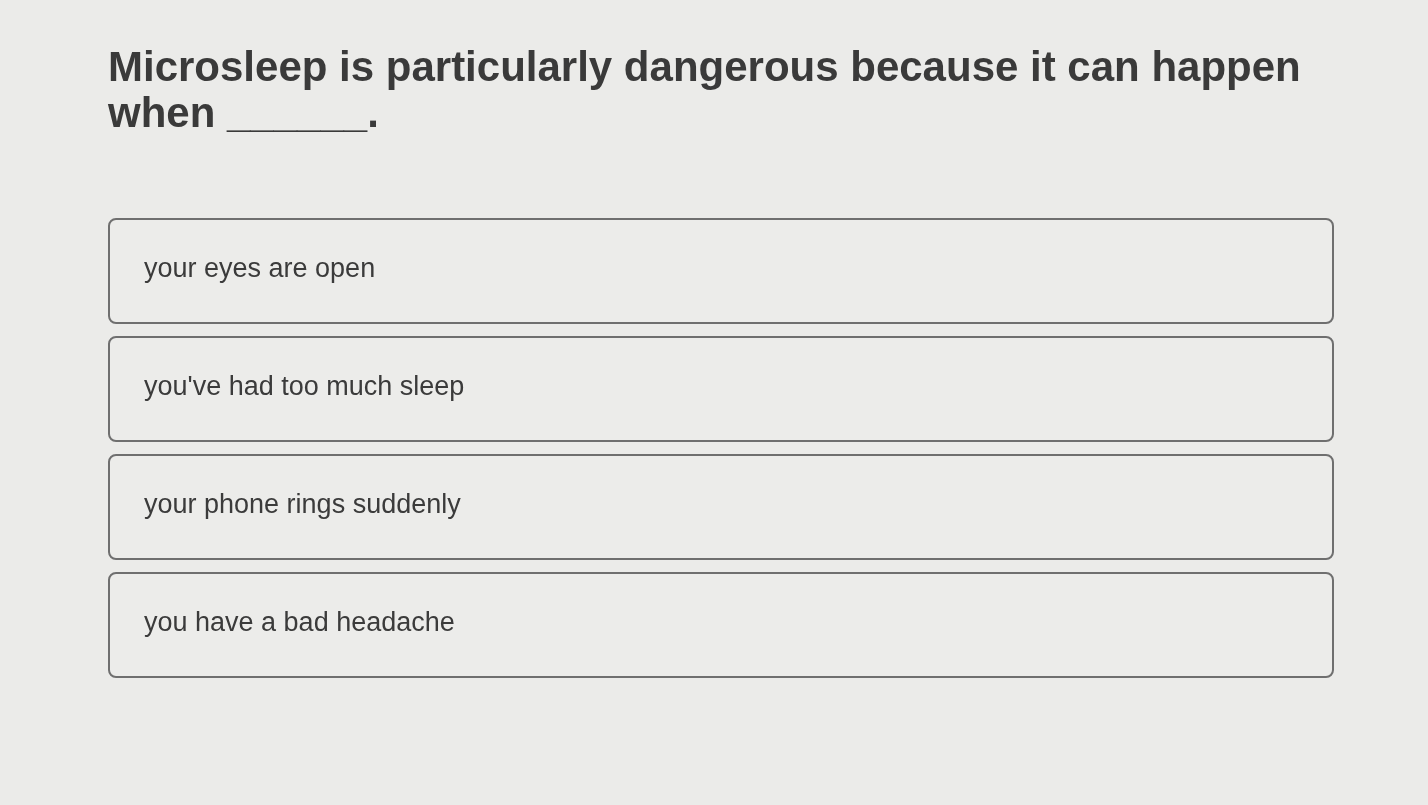  Describe the element at coordinates (721, 625) in the screenshot. I see `answer-option: you have a bad headache` at that location.